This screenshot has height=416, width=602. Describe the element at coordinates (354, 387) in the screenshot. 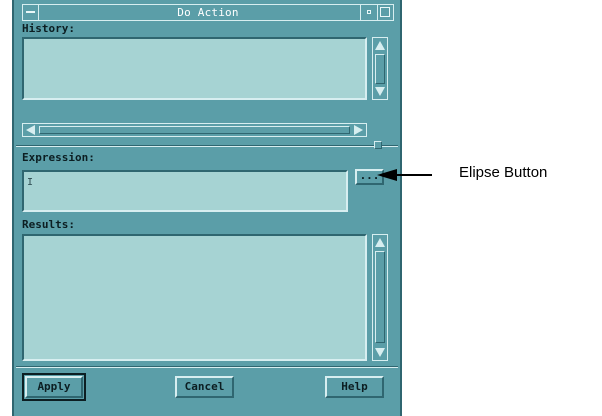

I see `help-button: Help` at that location.